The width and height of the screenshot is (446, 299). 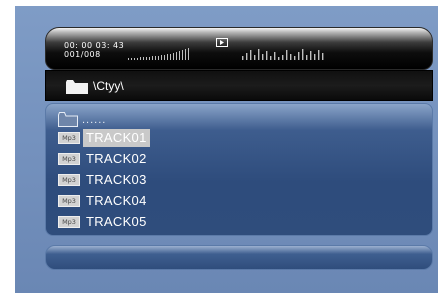 What do you see at coordinates (239, 257) in the screenshot?
I see `status-bar` at bounding box center [239, 257].